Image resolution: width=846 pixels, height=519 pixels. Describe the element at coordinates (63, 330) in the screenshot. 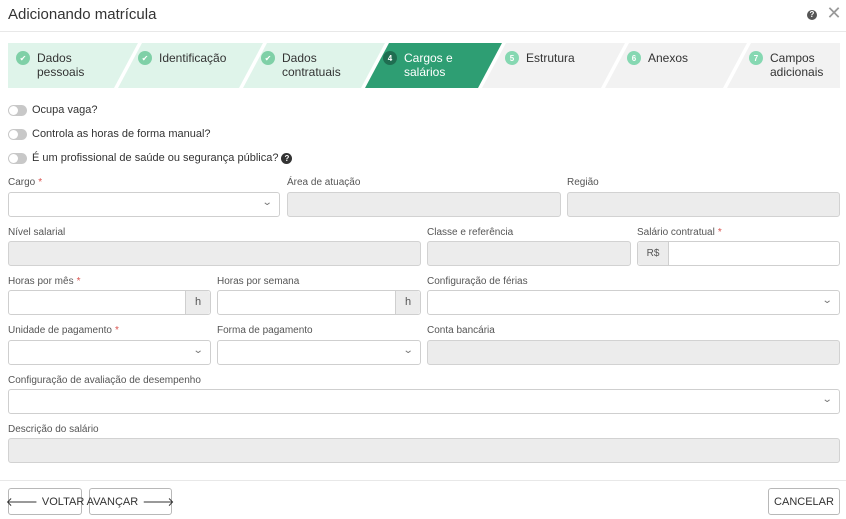

I see `unidade-pagamento-label: Unidade de pagamento *` at that location.